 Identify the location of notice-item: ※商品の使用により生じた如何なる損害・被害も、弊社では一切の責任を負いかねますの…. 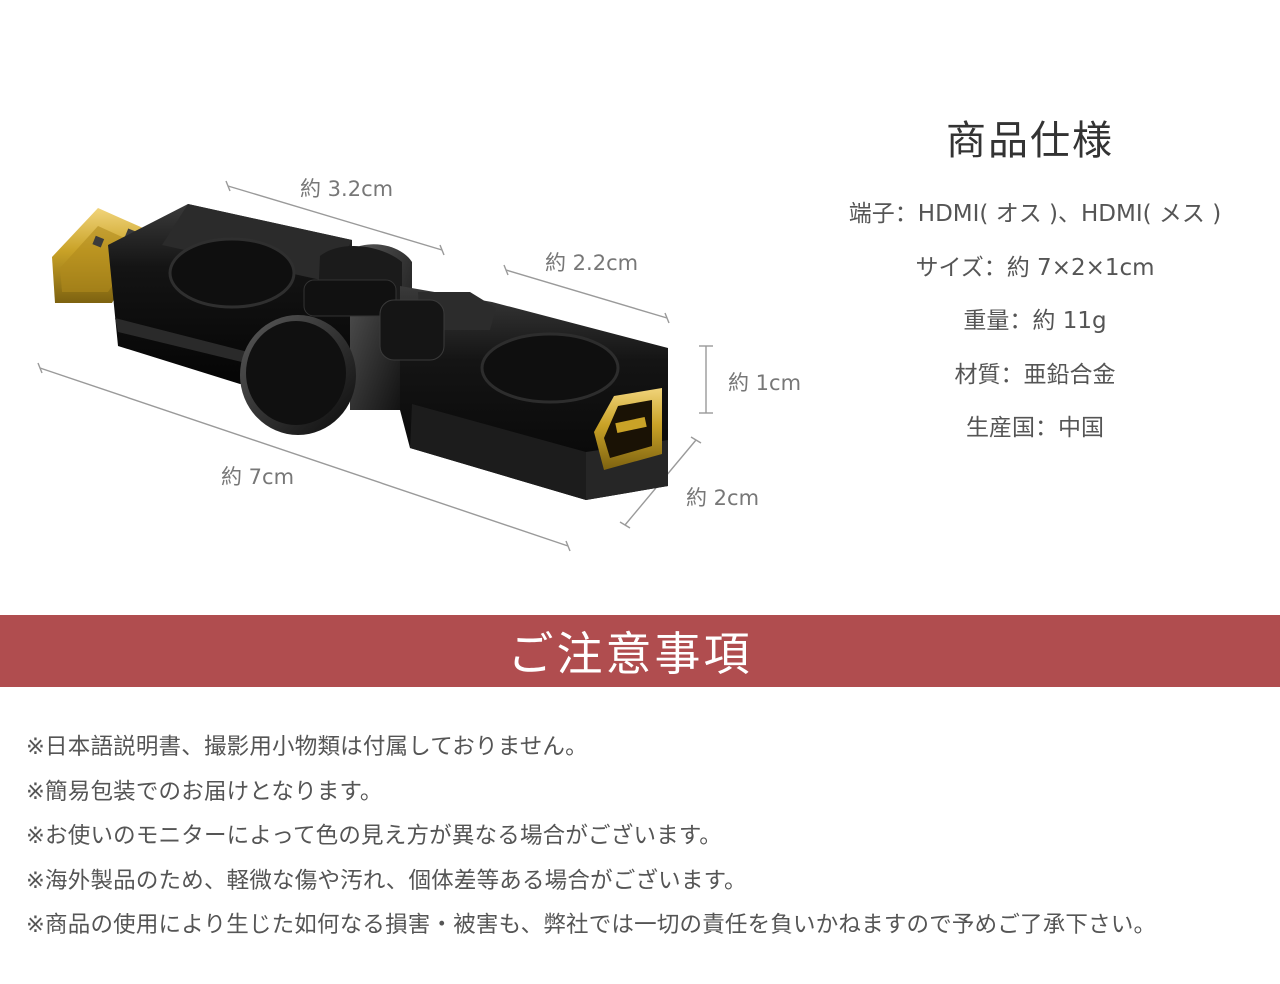
(591, 925).